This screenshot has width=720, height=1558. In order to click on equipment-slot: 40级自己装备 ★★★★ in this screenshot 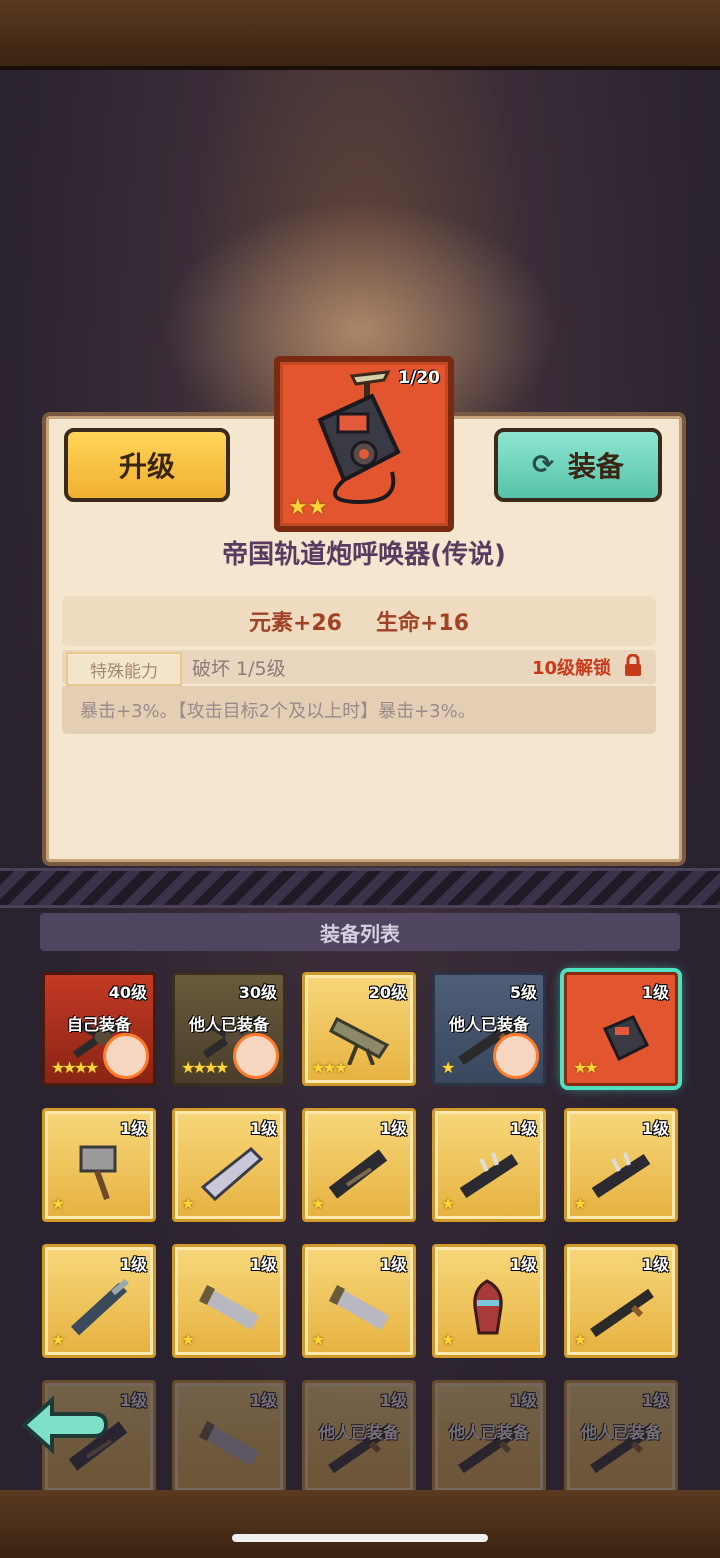, I will do `click(99, 1029)`.